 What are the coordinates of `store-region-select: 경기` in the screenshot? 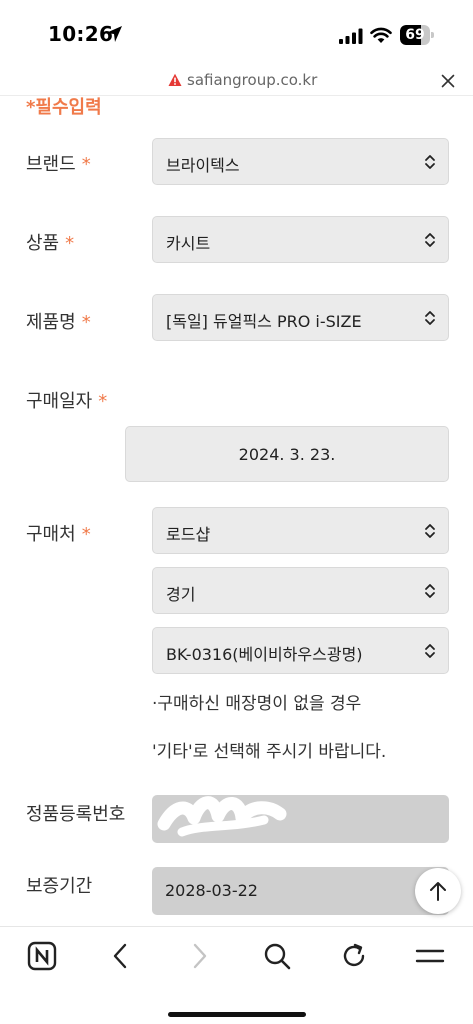 It's located at (300, 590).